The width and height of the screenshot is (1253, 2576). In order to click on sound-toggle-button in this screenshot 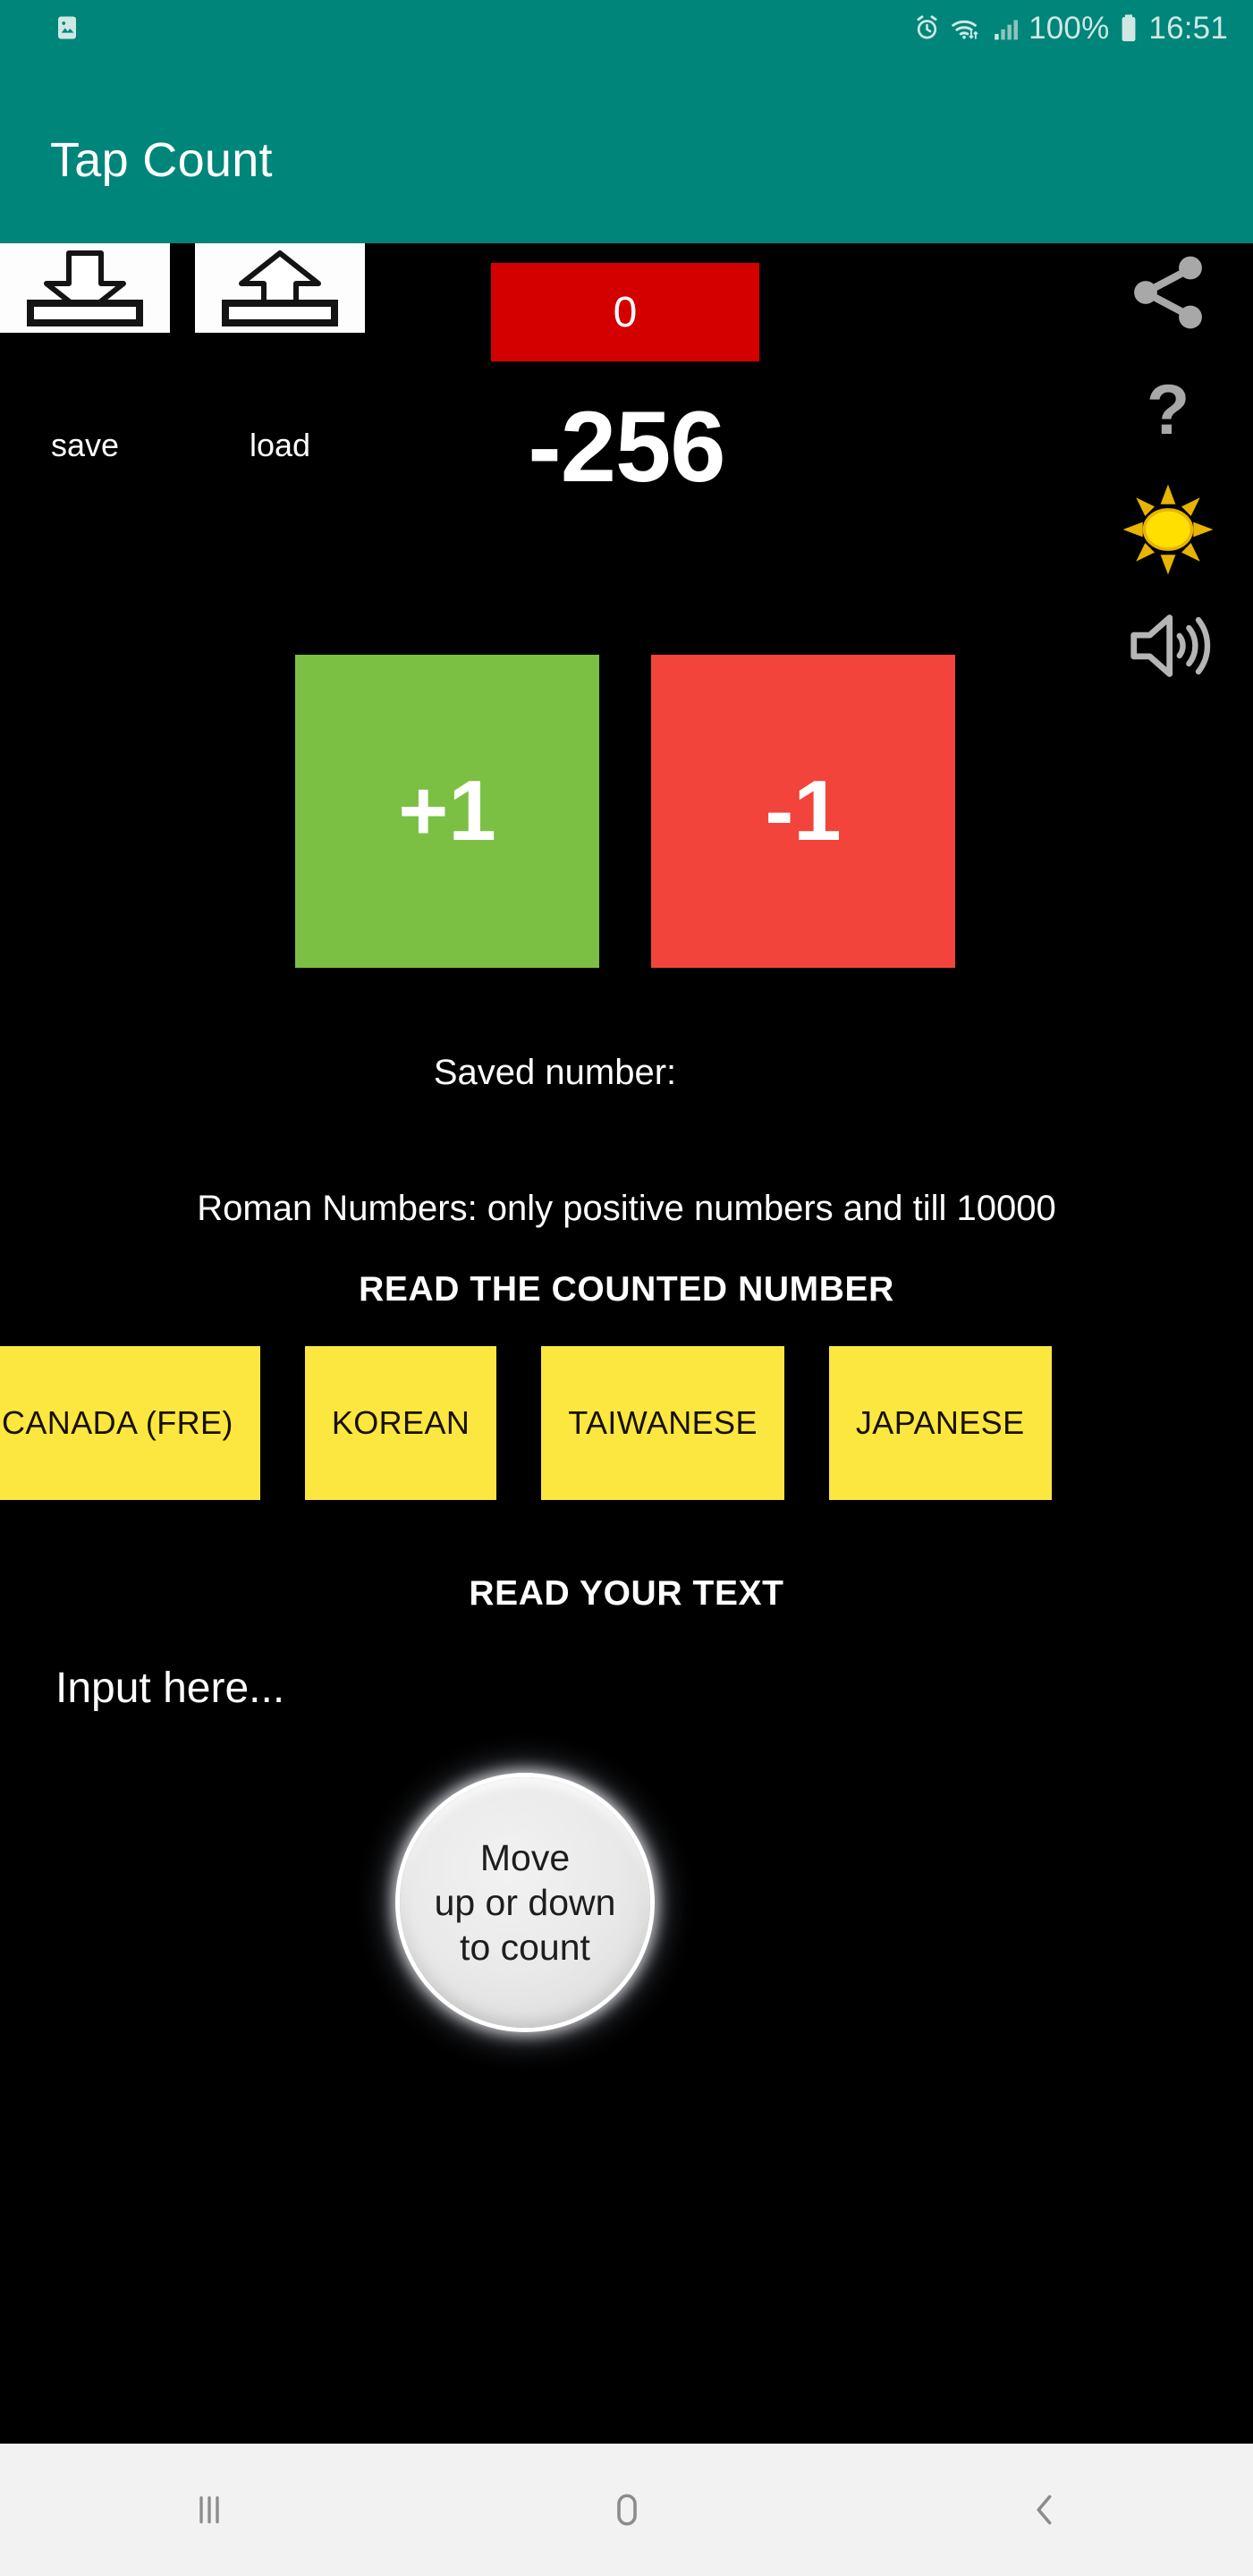, I will do `click(1168, 646)`.